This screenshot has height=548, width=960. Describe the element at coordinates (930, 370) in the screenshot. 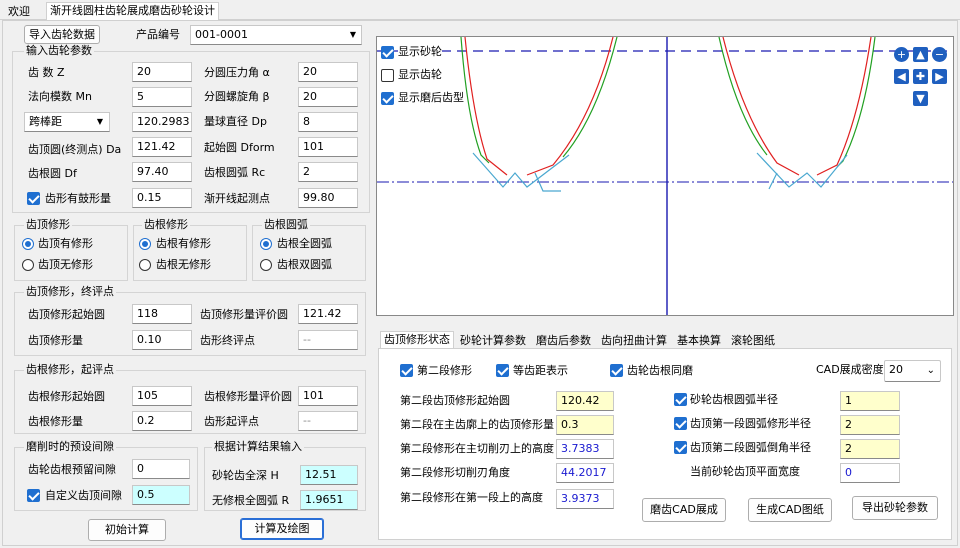

I see `chevron-down-icon: ⌄` at that location.